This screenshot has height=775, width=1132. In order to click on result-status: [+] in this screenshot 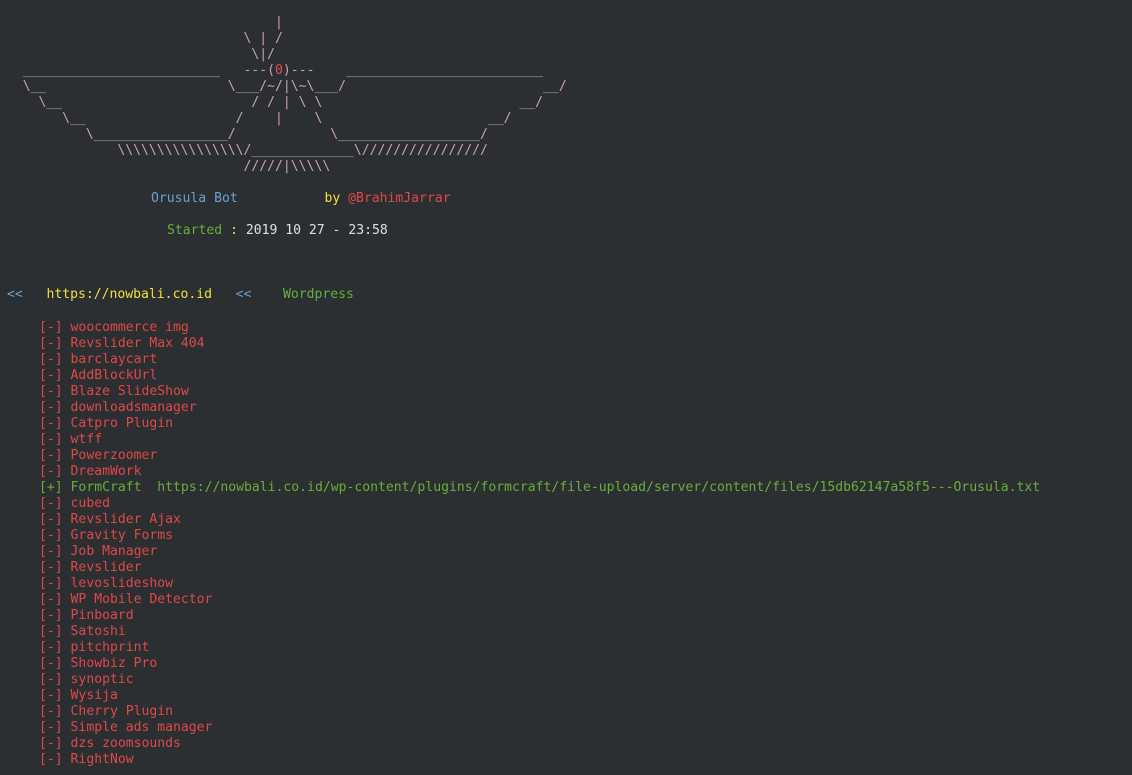, I will do `click(51, 487)`.